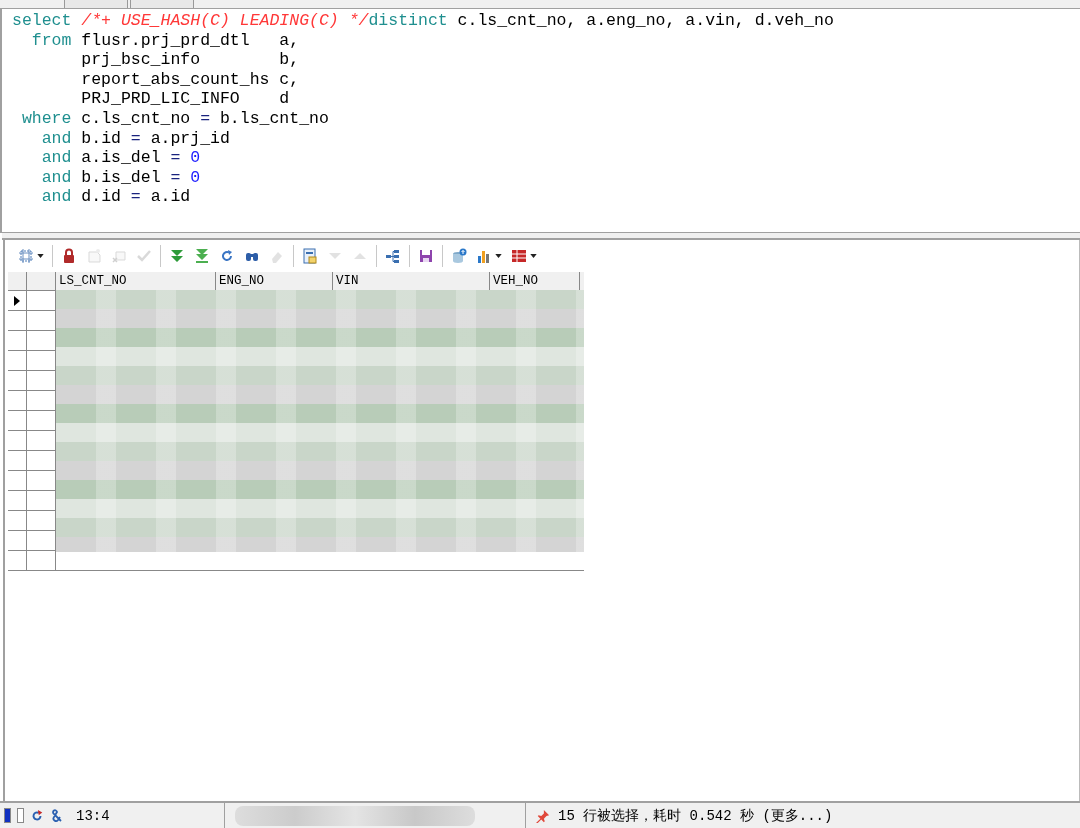 The width and height of the screenshot is (1080, 828). Describe the element at coordinates (190, 79) in the screenshot. I see `code-line: report_abs_count_hs c,` at that location.